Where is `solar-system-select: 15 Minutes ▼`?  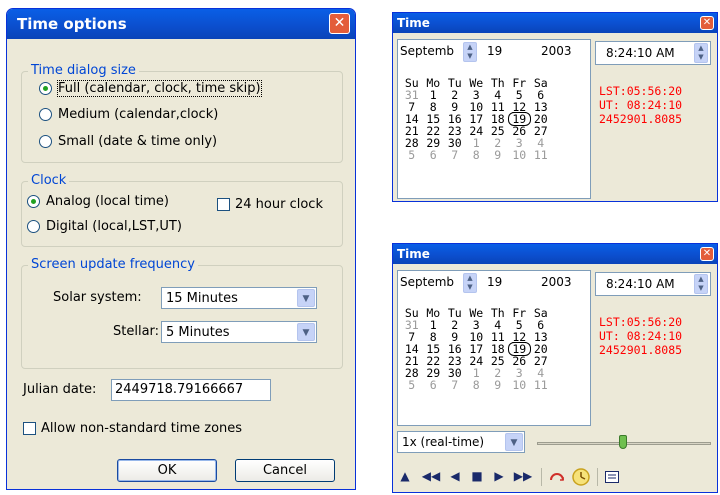 solar-system-select: 15 Minutes ▼ is located at coordinates (239, 298).